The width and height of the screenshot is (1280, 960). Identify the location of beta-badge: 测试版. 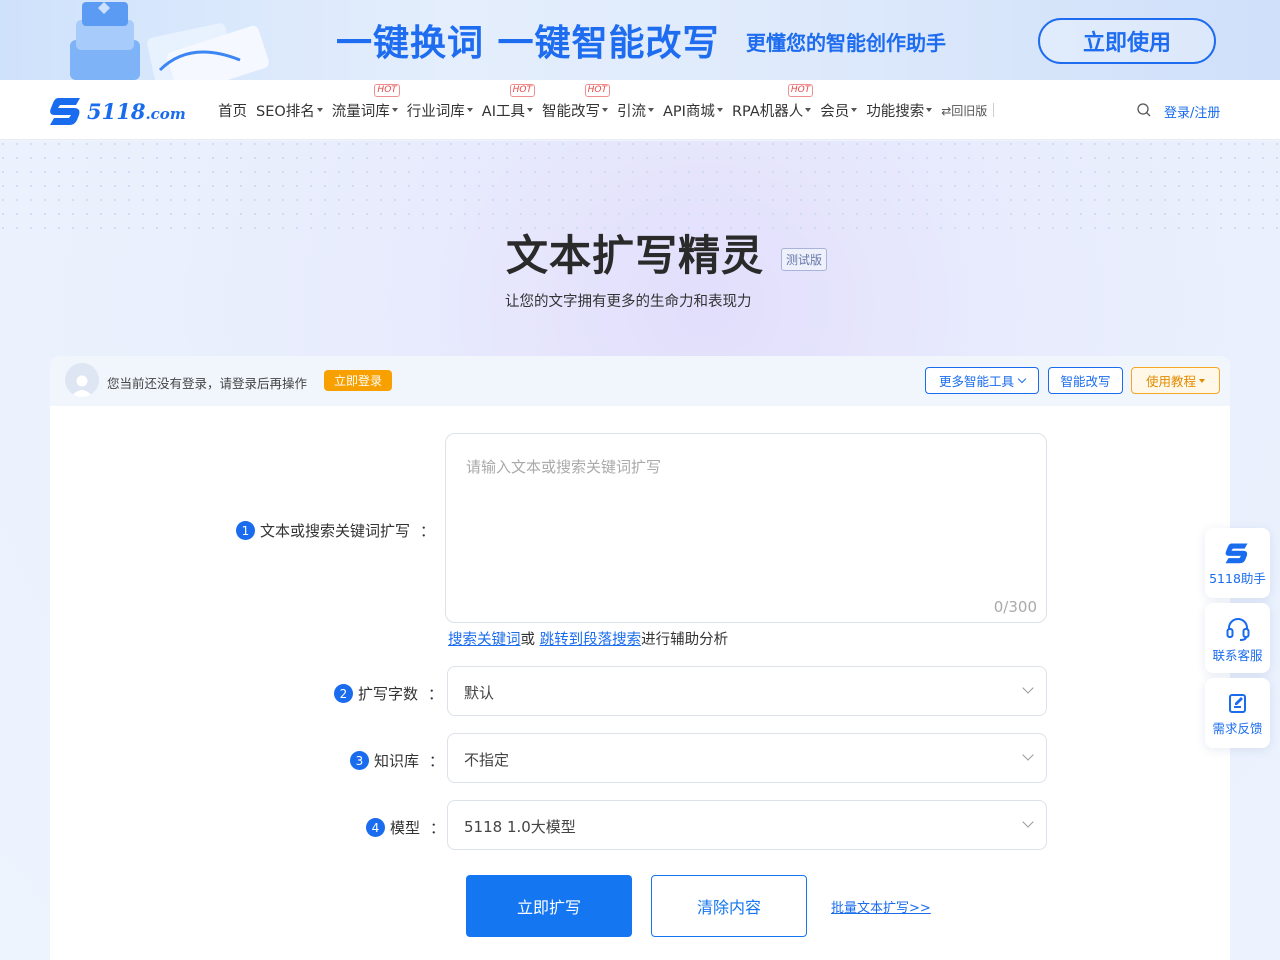
(804, 259).